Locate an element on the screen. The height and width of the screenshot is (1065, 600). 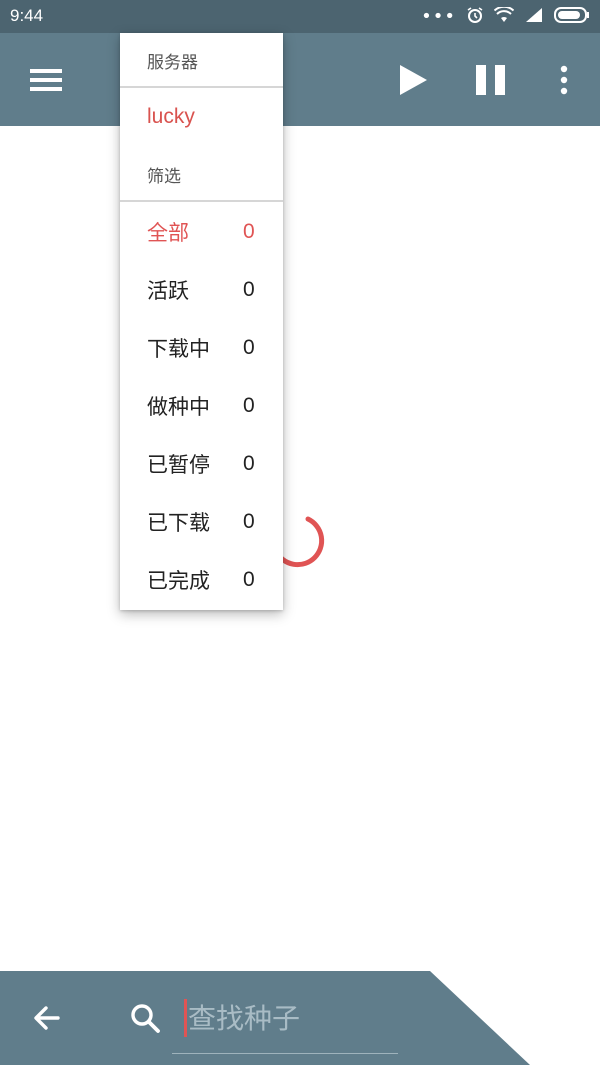
back-button is located at coordinates (47, 1018).